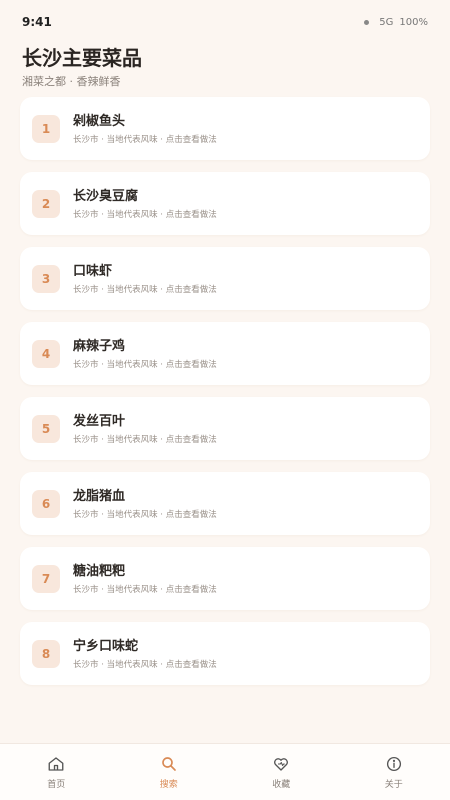 The image size is (450, 800). What do you see at coordinates (46, 353) in the screenshot?
I see `dish-number-badge: 4` at bounding box center [46, 353].